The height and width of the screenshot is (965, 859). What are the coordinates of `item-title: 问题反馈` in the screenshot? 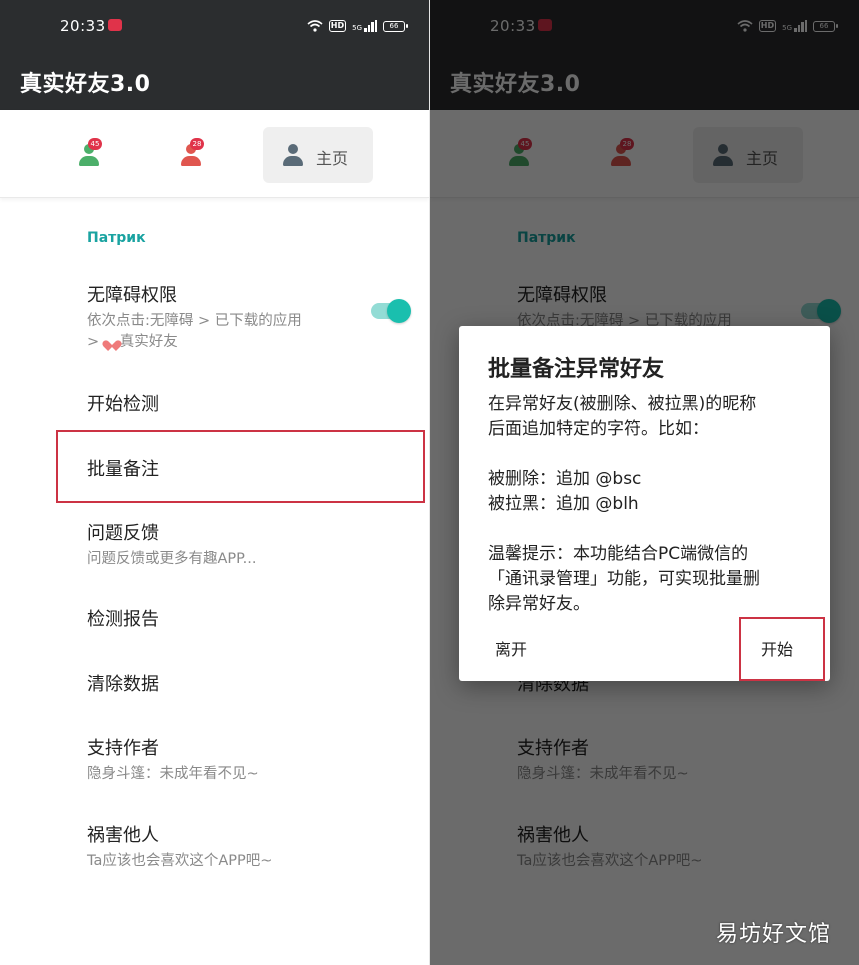 It's located at (123, 533).